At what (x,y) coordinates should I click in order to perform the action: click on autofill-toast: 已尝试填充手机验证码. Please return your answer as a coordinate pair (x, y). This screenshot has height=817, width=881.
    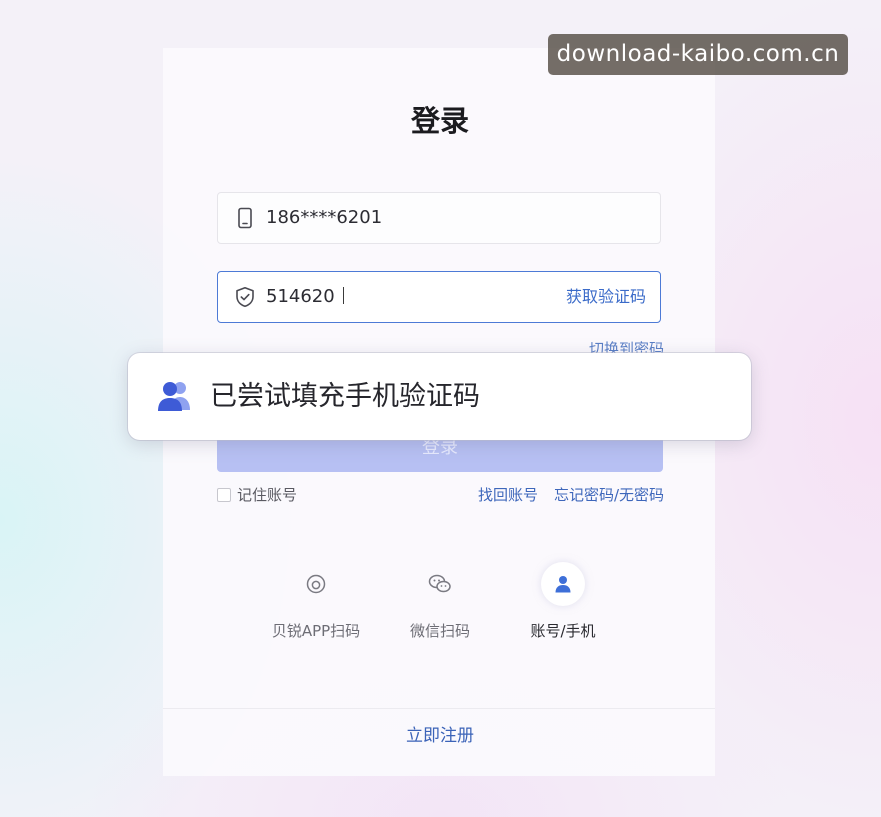
    Looking at the image, I should click on (439, 396).